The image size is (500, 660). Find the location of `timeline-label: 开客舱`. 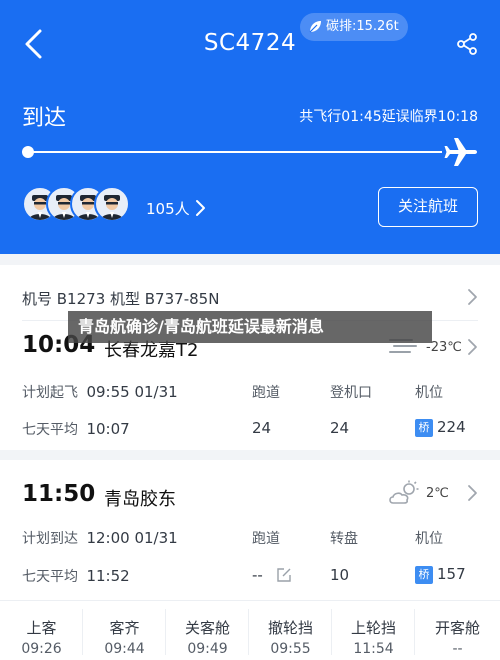

timeline-label: 开客舱 is located at coordinates (457, 628).